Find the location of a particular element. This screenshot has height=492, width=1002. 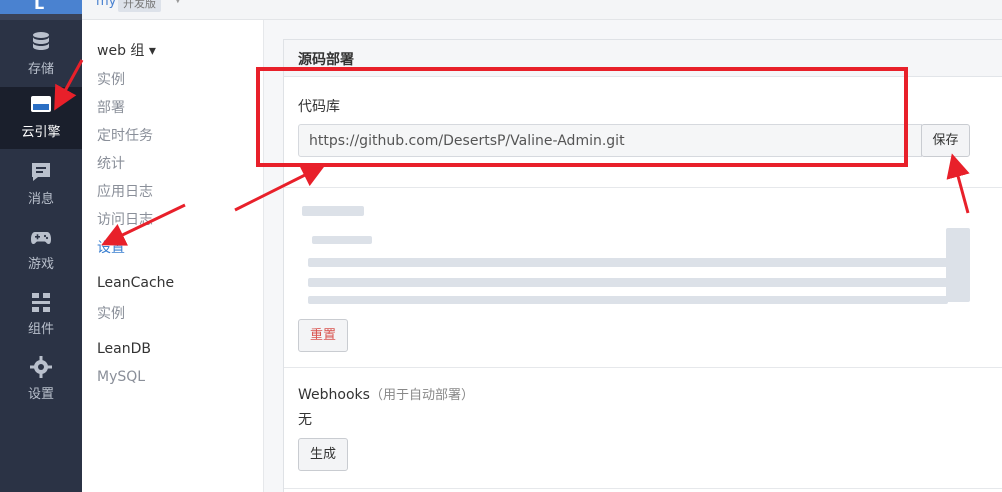

database-icon is located at coordinates (41, 41).